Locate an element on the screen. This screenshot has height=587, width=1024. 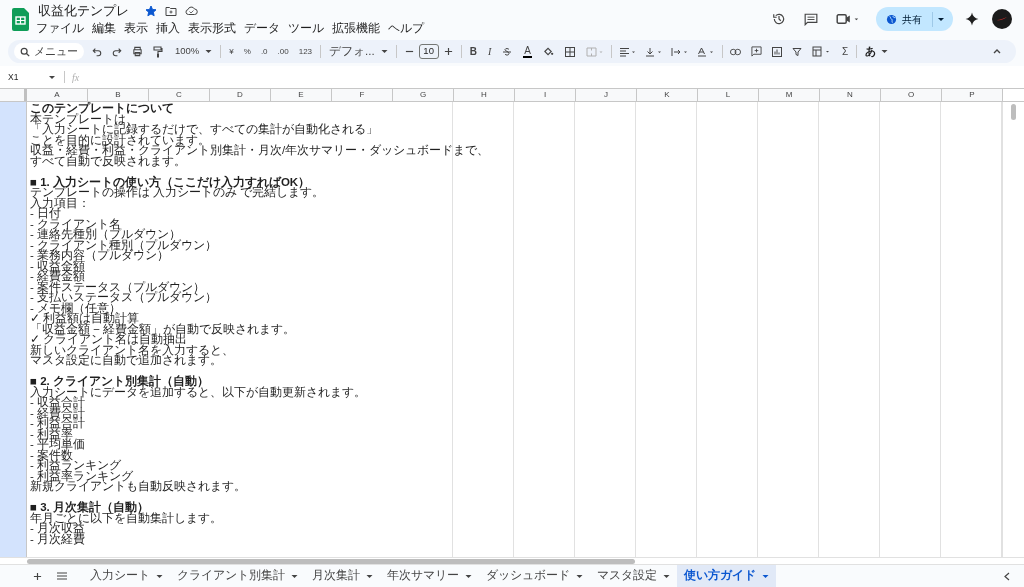
column-header: G is located at coordinates (423, 95).